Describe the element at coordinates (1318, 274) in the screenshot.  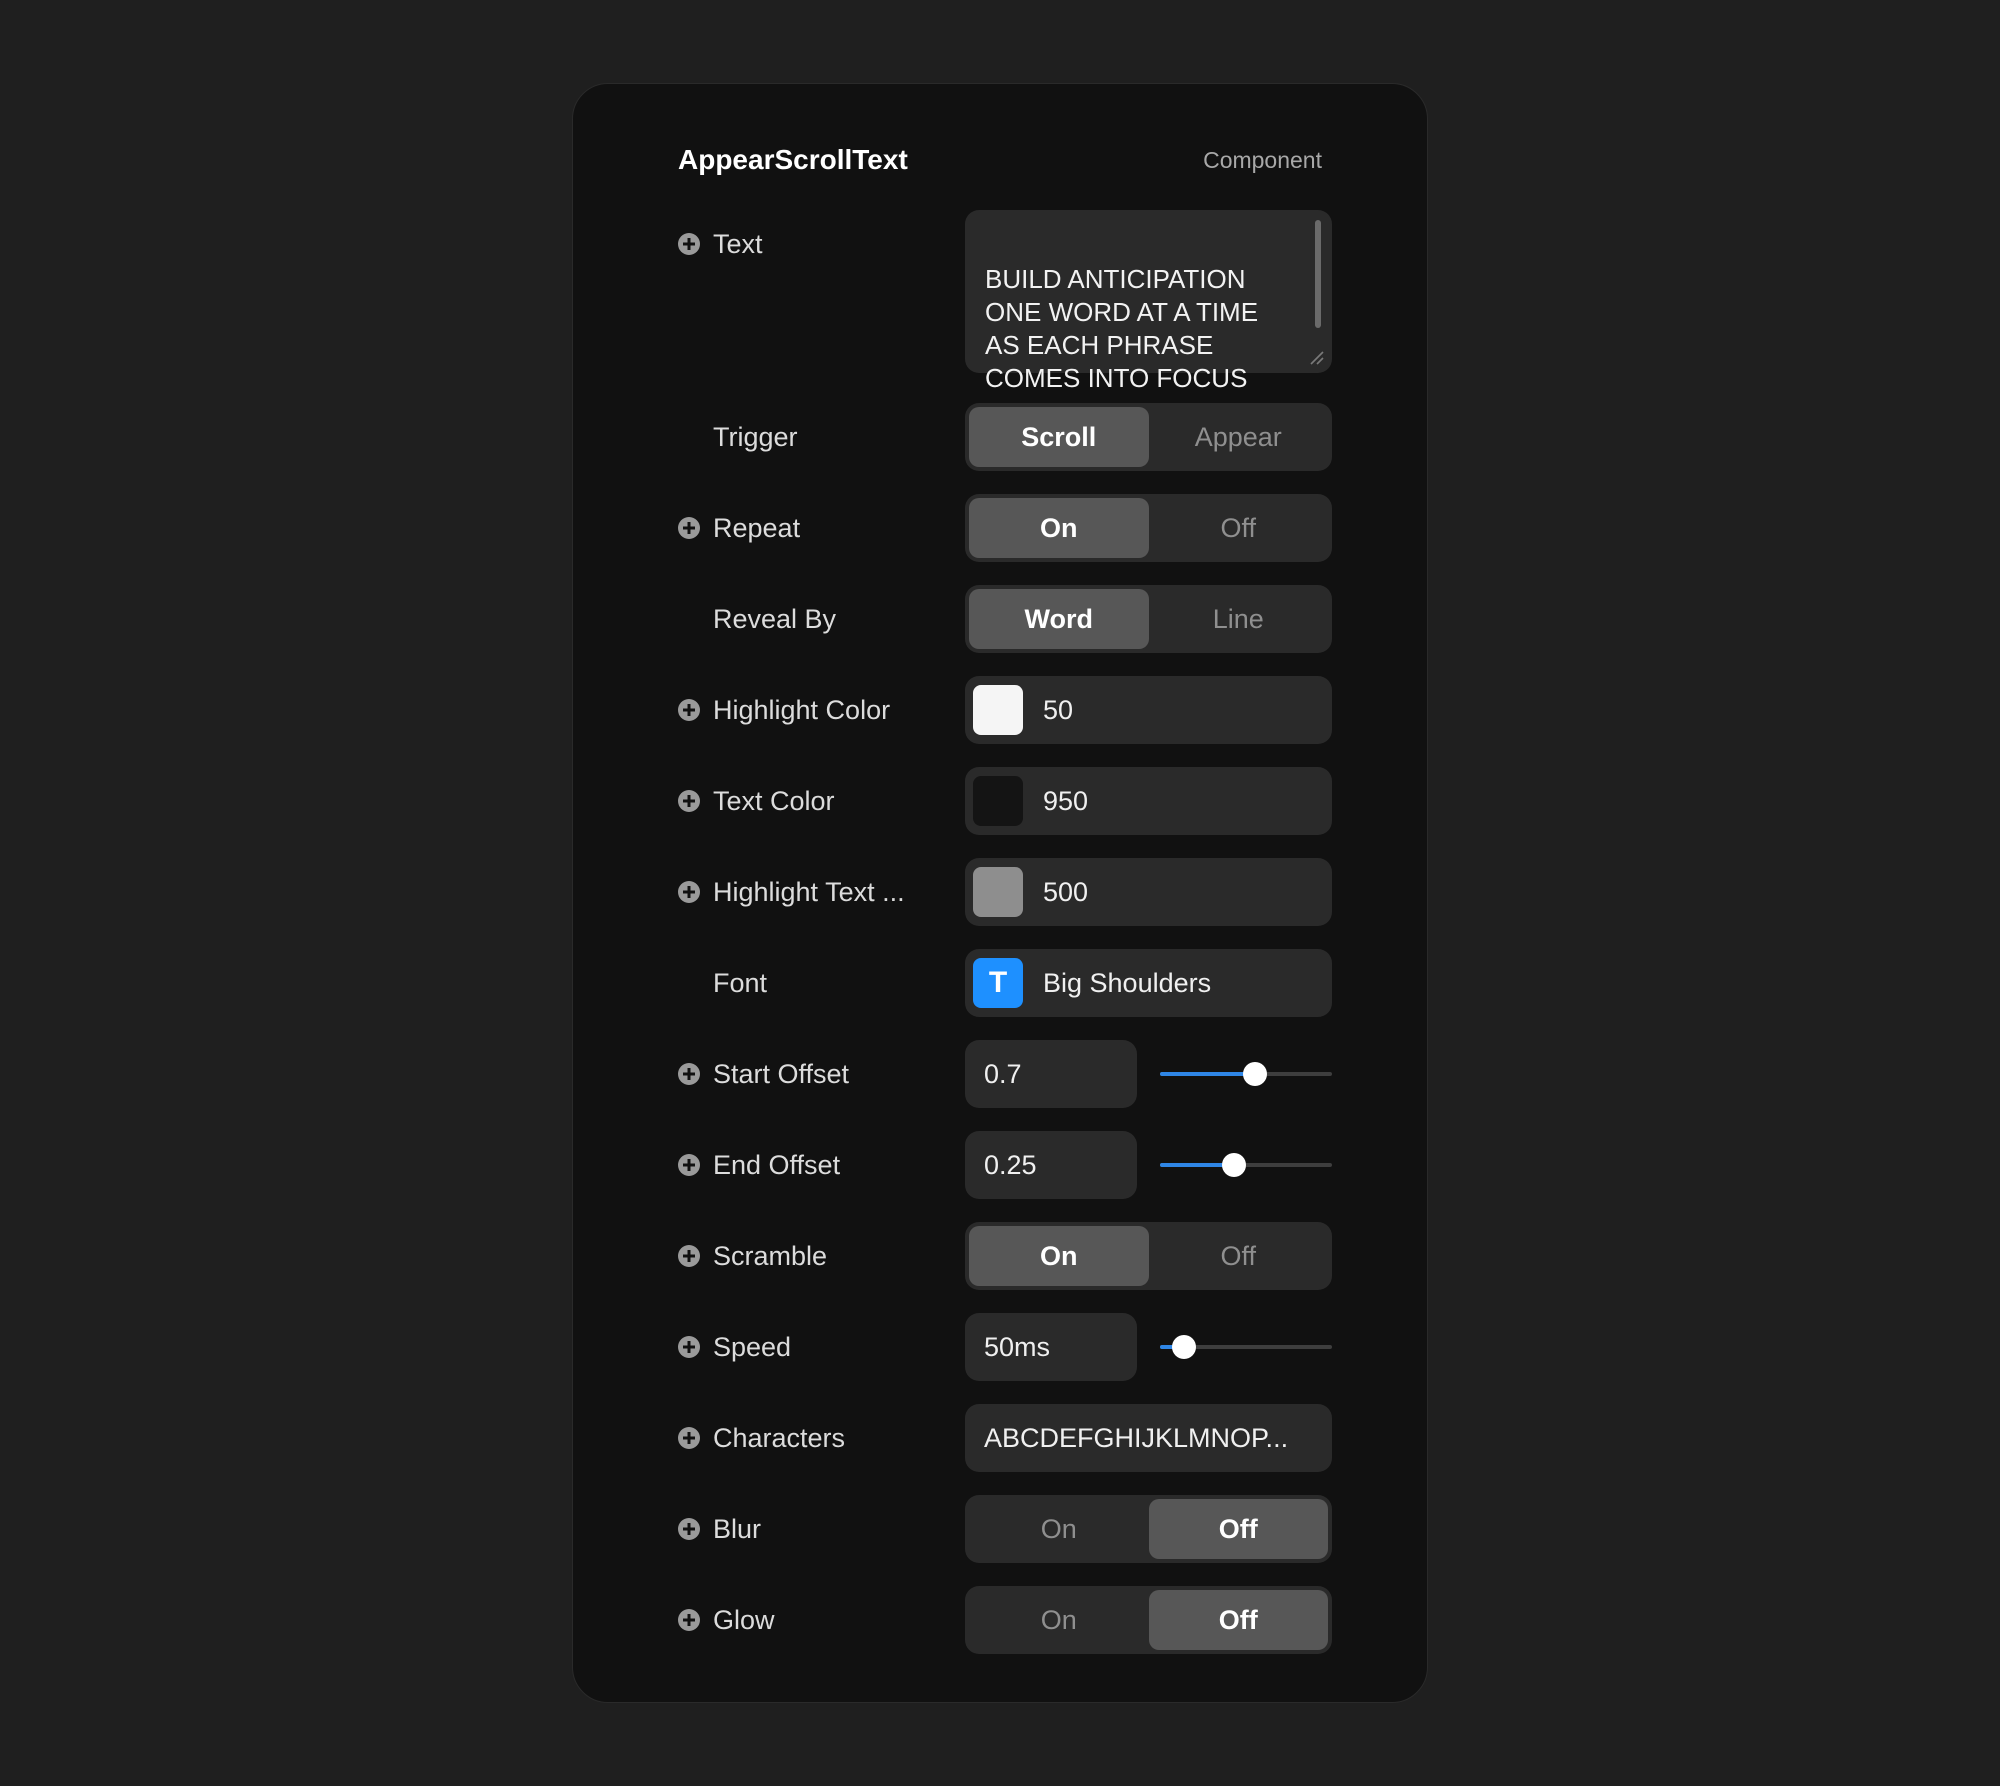
I see `textarea-scrollbar` at that location.